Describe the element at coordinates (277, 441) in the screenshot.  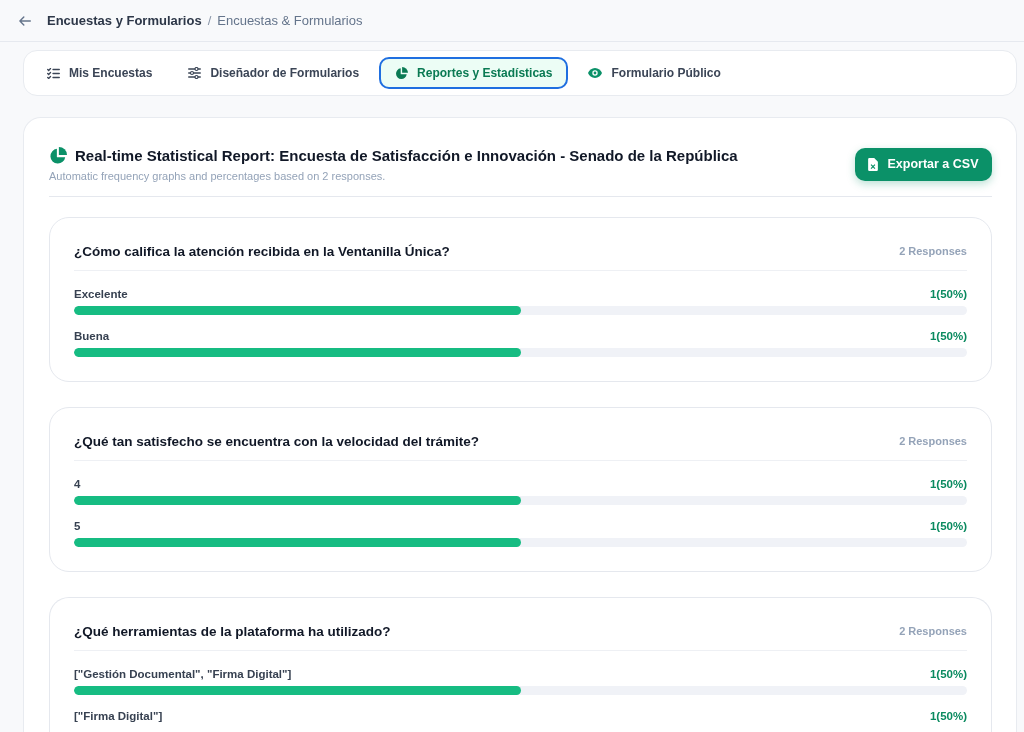
I see `question-title: ¿Qué tan satisfecho se encuentra con la velocidad del trámite?` at that location.